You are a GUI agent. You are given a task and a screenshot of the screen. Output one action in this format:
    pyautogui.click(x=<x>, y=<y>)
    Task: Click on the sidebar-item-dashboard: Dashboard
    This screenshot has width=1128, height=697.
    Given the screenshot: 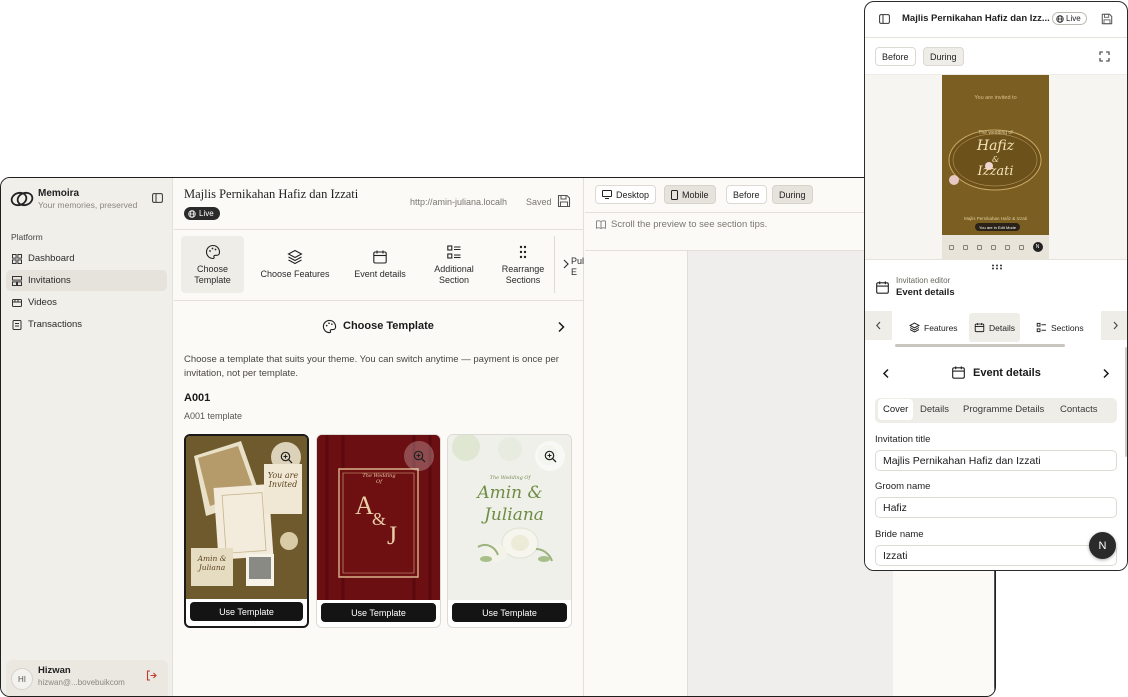 What is the action you would take?
    pyautogui.click(x=86, y=258)
    